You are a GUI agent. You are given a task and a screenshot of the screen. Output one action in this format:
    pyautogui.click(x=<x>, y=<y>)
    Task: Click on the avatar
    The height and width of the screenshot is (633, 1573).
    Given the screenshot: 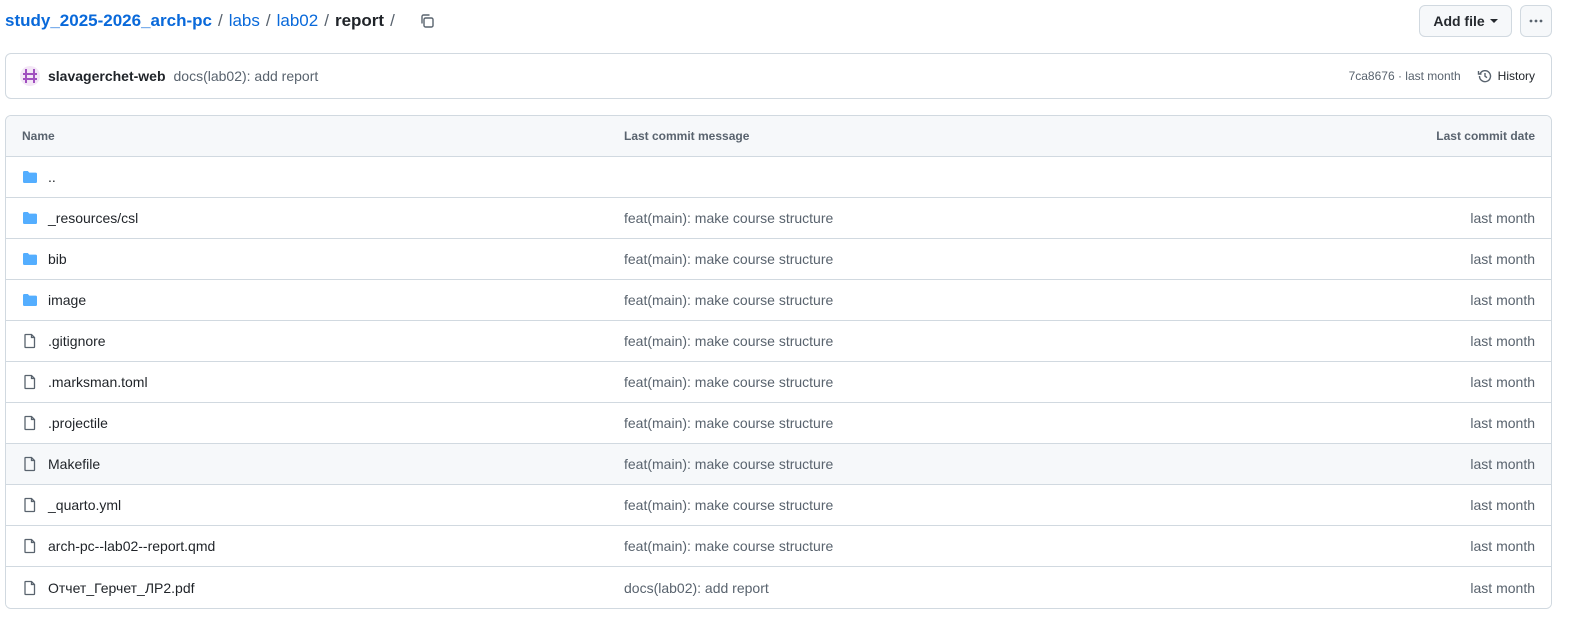 What is the action you would take?
    pyautogui.click(x=30, y=76)
    